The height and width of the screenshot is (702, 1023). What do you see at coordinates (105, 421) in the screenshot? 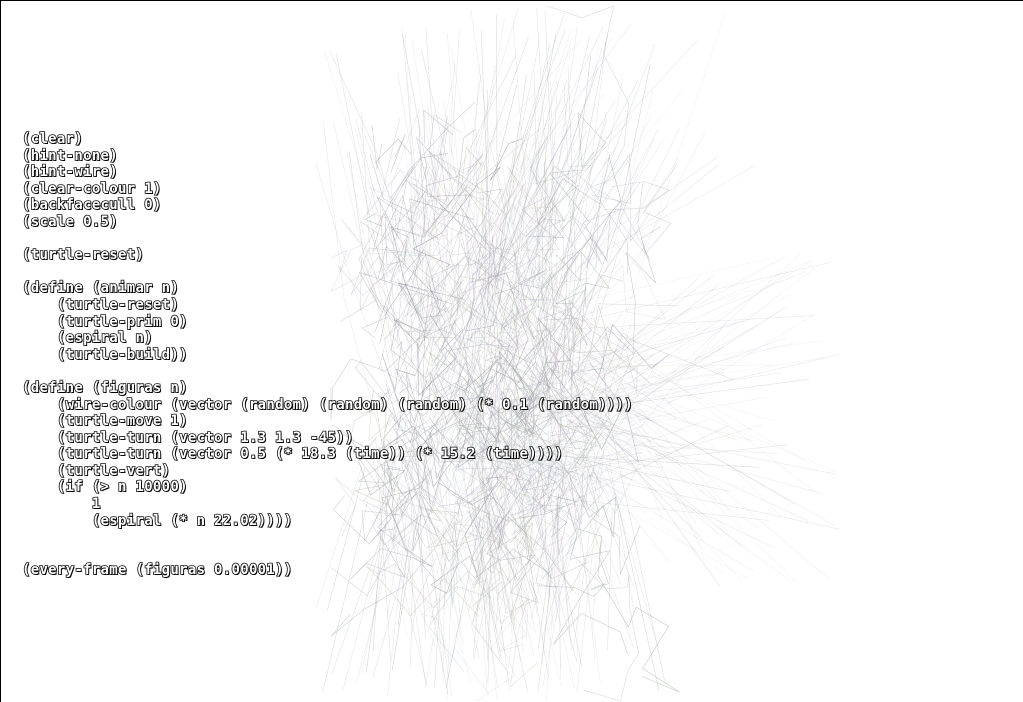
I see `code-line: (turtle-move 1)` at bounding box center [105, 421].